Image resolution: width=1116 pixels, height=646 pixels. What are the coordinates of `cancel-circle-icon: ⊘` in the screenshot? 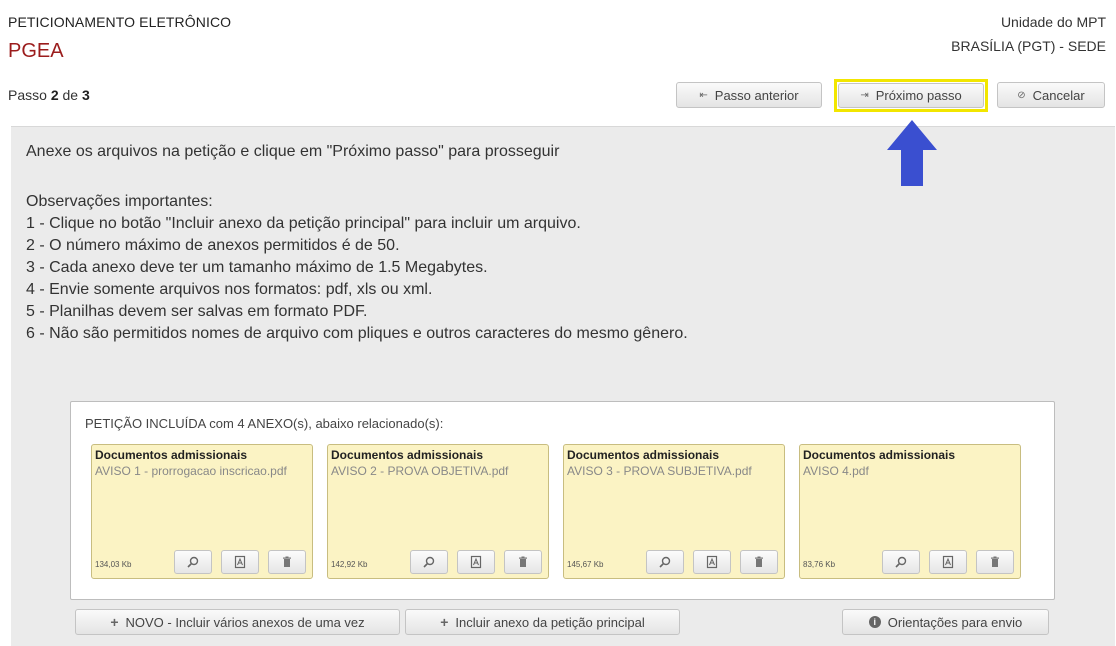 It's located at (1021, 95).